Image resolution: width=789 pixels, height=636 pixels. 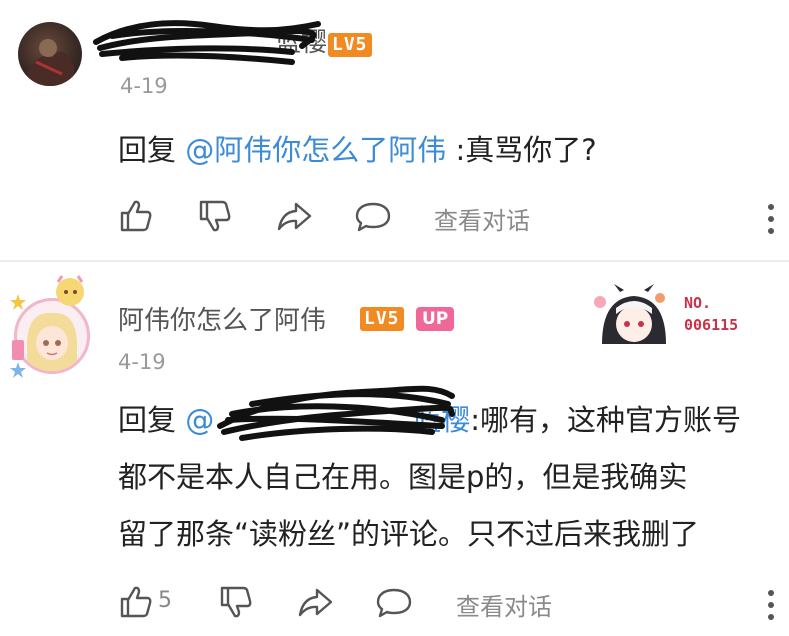 I want to click on comment-body-line: 留了那条“读粉丝”的评论。只不过后来我删了, so click(x=409, y=534).